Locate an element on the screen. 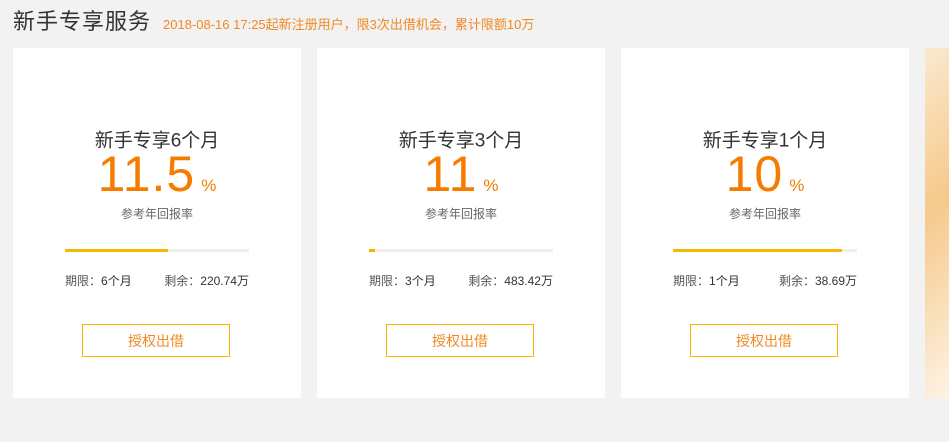 The height and width of the screenshot is (442, 949). remain-value: 483.42万 is located at coordinates (528, 281).